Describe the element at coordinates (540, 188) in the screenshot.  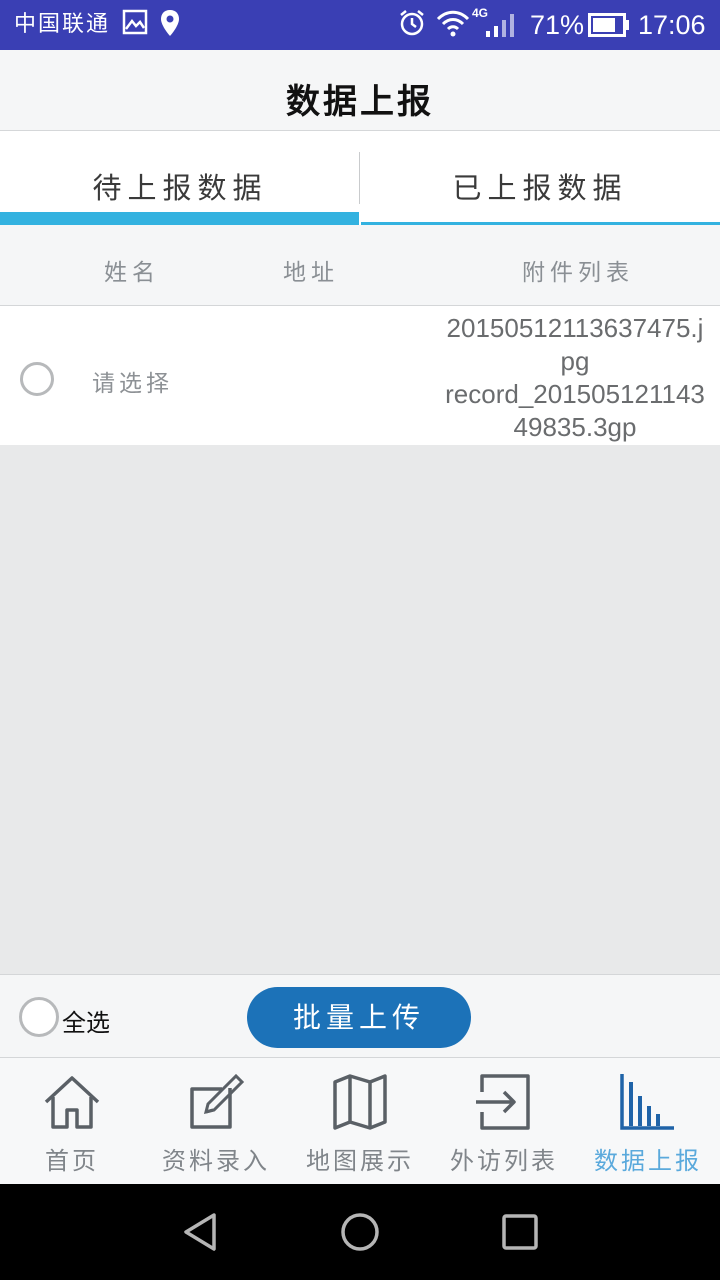
I see `tab-label: 已上报数据` at that location.